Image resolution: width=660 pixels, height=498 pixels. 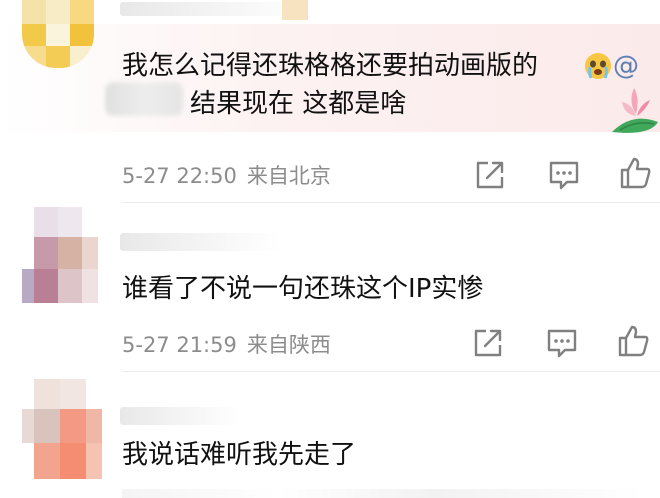 I want to click on lotus-decoration-icon, so click(x=635, y=110).